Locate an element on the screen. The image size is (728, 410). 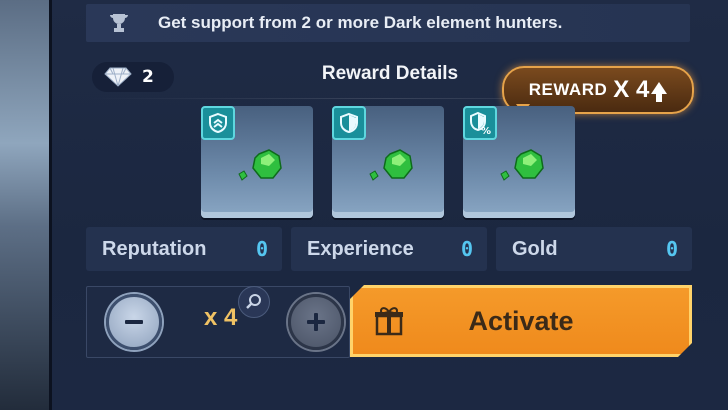
minus-button is located at coordinates (134, 322).